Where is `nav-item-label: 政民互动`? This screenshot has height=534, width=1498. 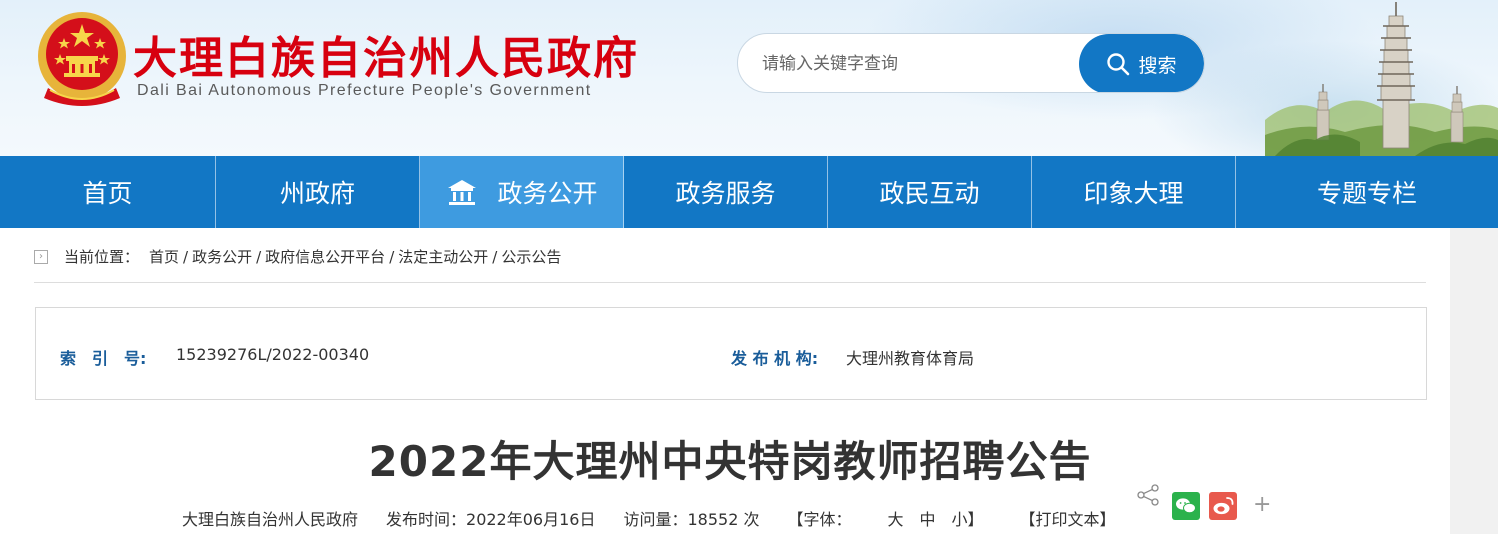 nav-item-label: 政民互动 is located at coordinates (929, 193).